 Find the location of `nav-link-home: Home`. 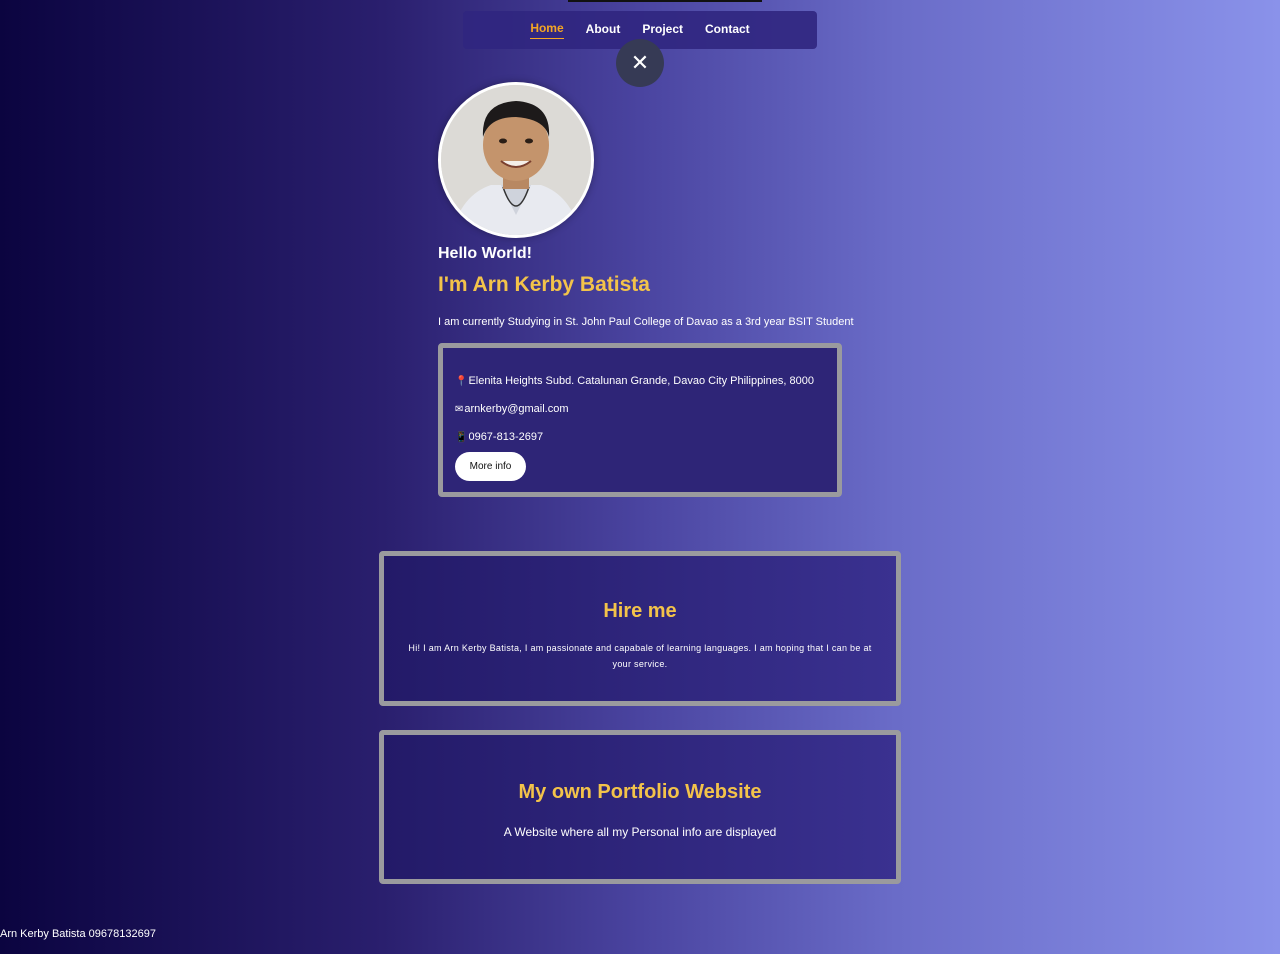

nav-link-home: Home is located at coordinates (547, 30).